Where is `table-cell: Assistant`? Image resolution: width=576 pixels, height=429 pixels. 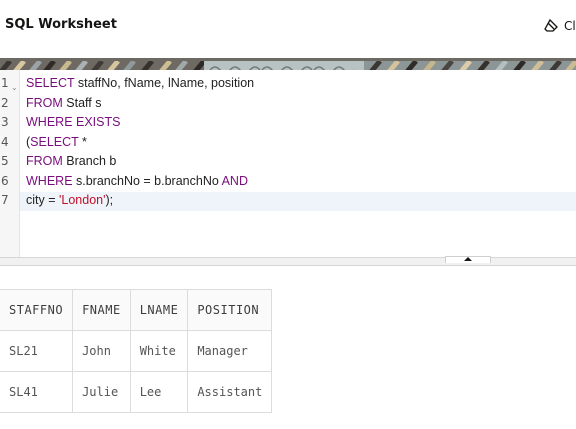 table-cell: Assistant is located at coordinates (230, 392).